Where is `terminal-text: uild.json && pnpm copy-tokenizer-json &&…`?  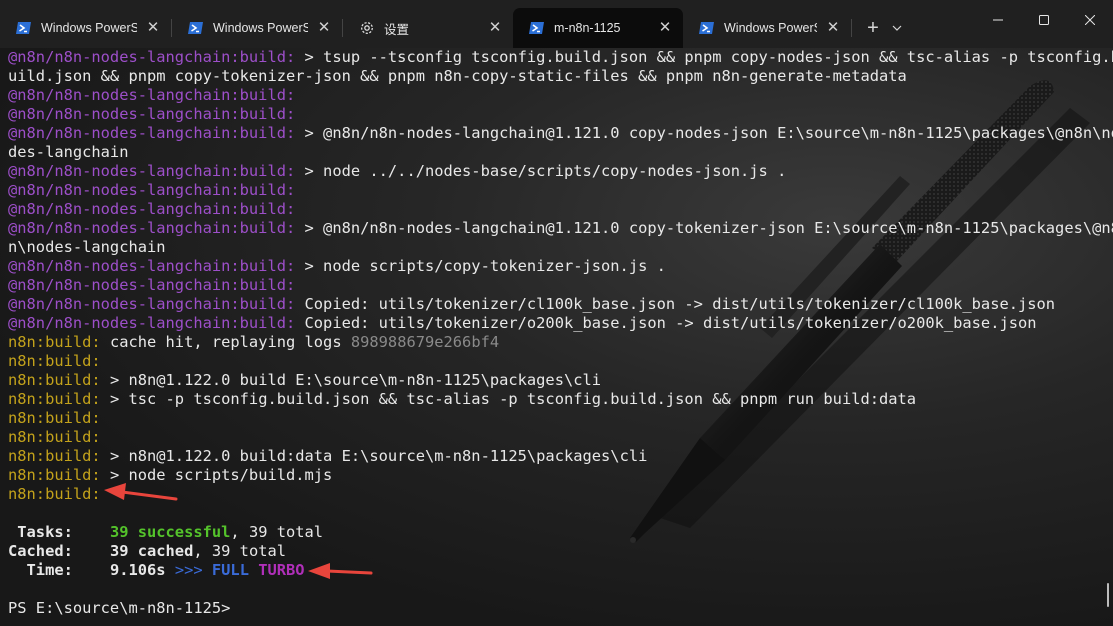 terminal-text: uild.json && pnpm copy-tokenizer-json &&… is located at coordinates (457, 76).